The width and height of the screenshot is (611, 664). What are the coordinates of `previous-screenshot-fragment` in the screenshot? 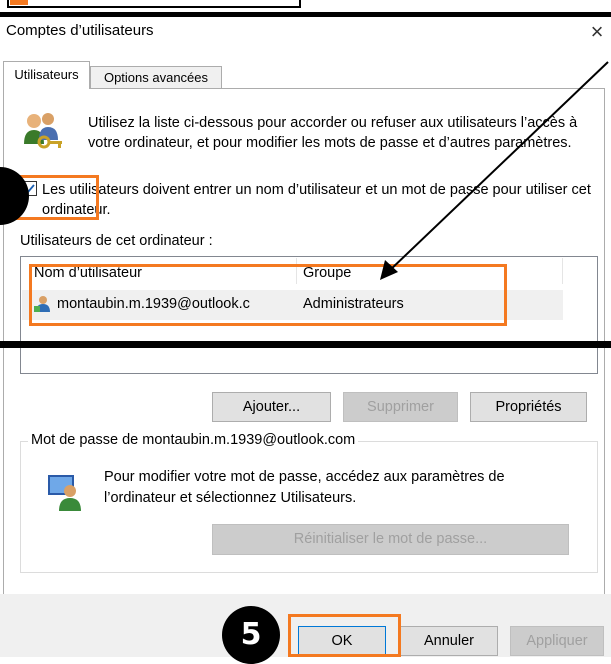 It's located at (154, 4).